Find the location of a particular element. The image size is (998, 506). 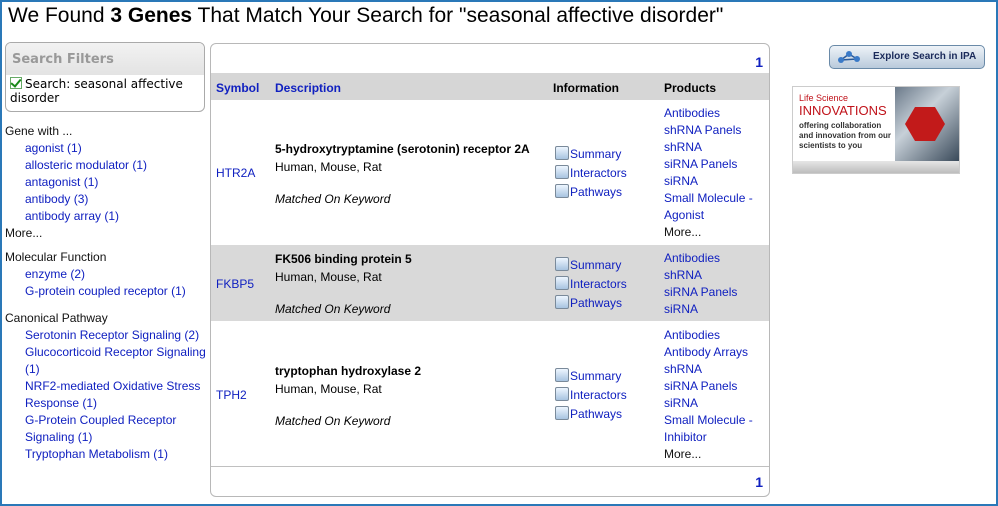

gene-name: tryptophan hydroxylase 2 is located at coordinates (348, 371).